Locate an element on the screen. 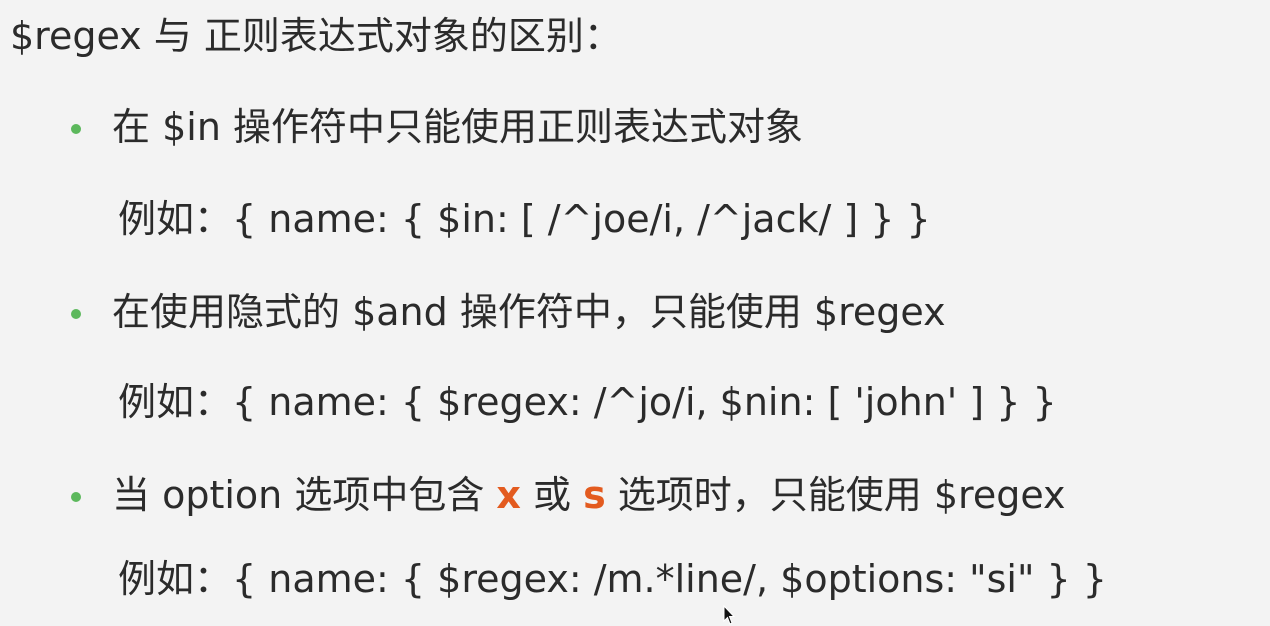 The image size is (1270, 626). mouse-pointer-icon is located at coordinates (729, 615).